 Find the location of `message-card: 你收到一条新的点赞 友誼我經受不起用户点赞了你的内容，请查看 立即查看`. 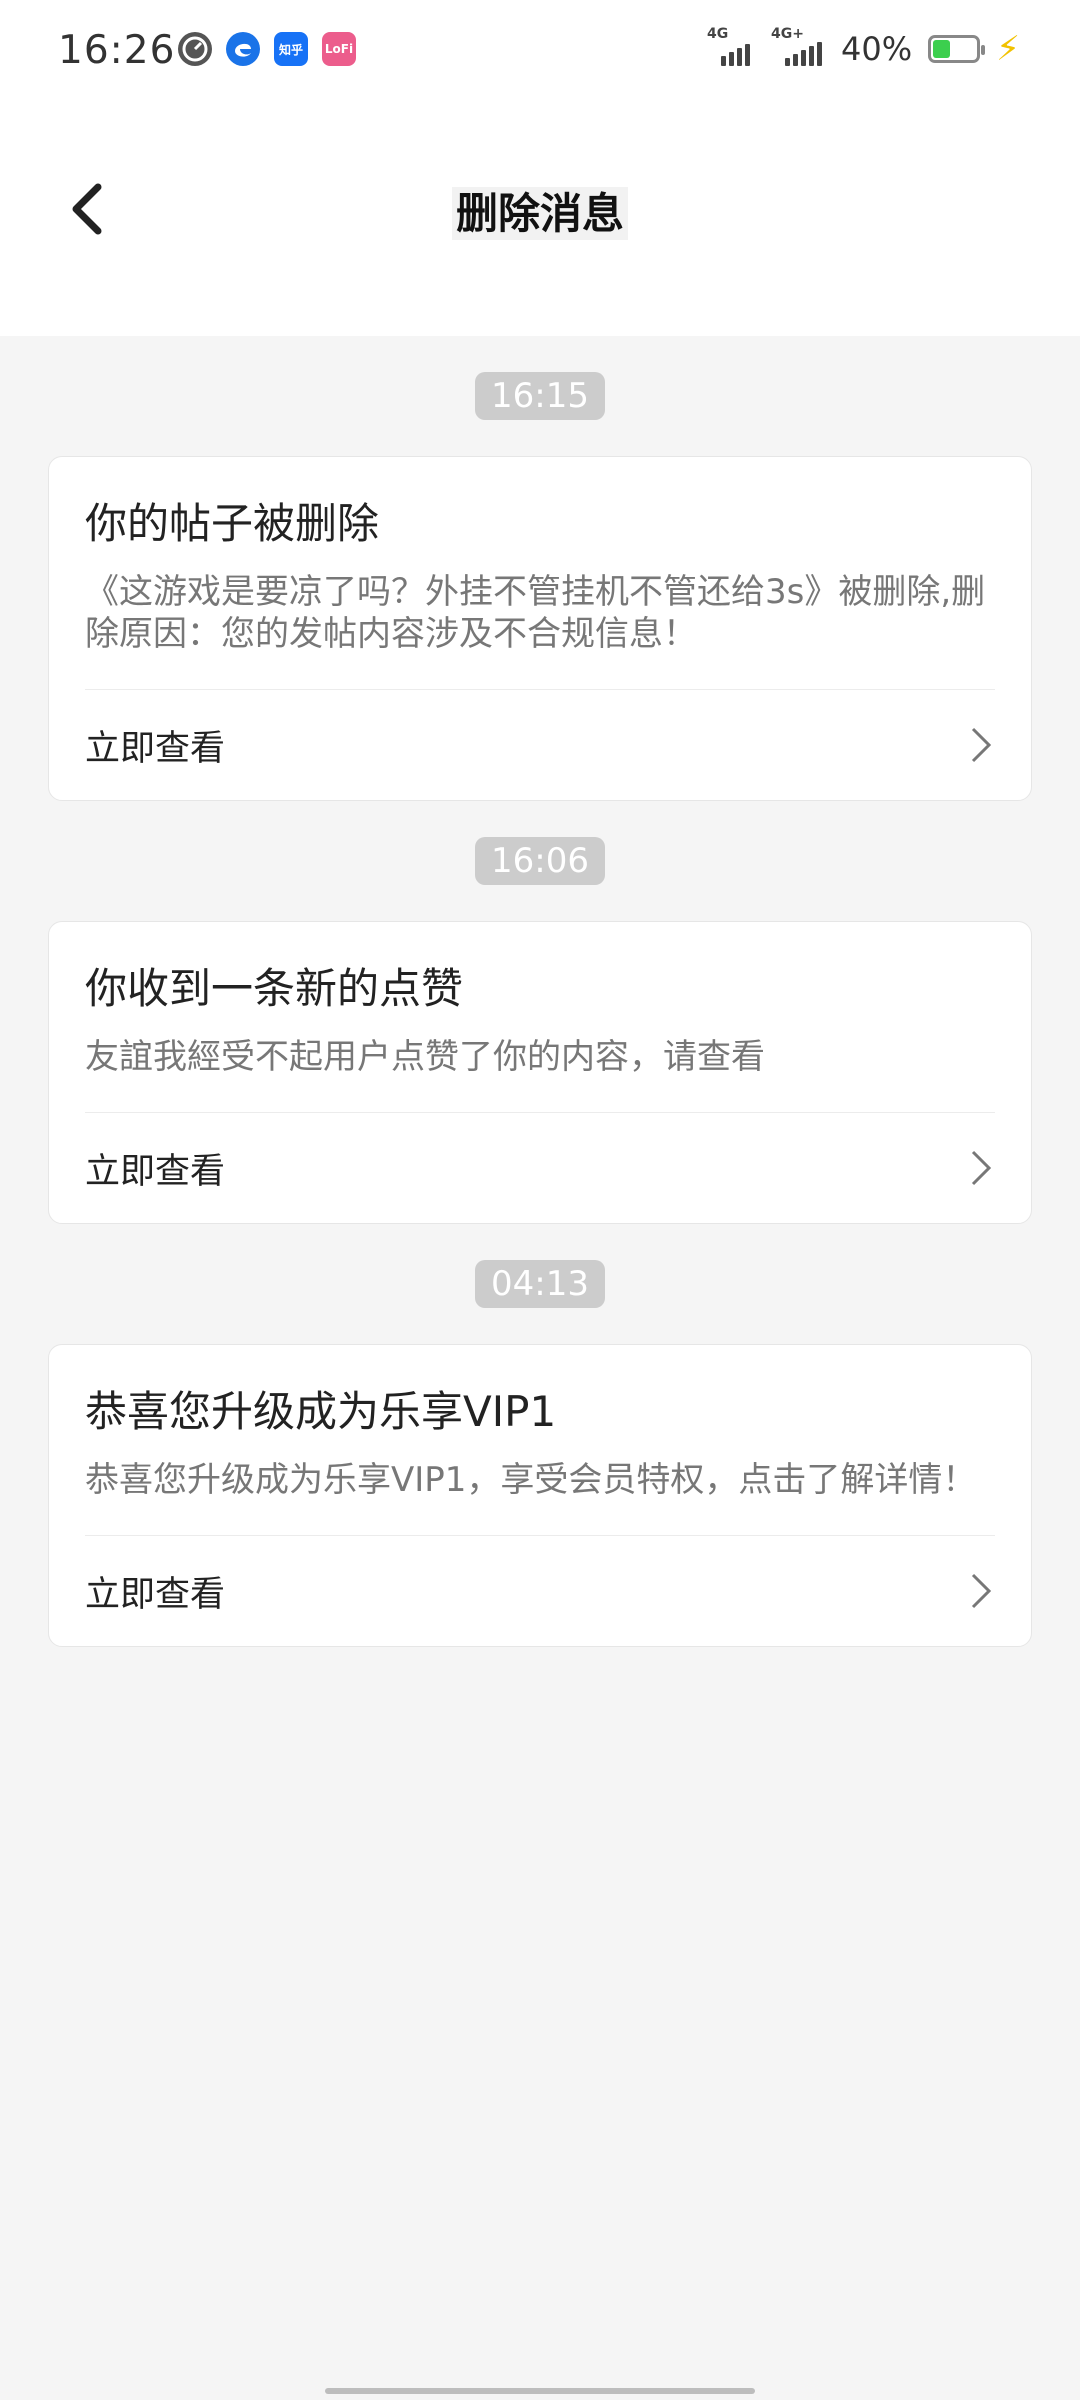

message-card: 你收到一条新的点赞 友誼我經受不起用户点赞了你的内容，请查看 立即查看 is located at coordinates (540, 1072).